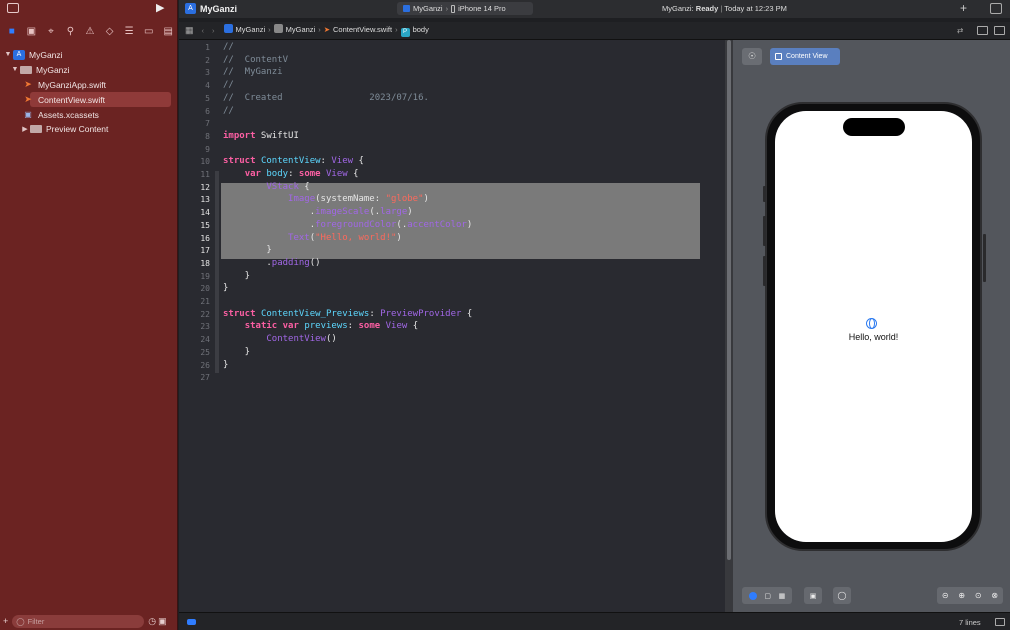 The image size is (1010, 630). Describe the element at coordinates (767, 596) in the screenshot. I see `selectable-mode-icon: ▢` at that location.